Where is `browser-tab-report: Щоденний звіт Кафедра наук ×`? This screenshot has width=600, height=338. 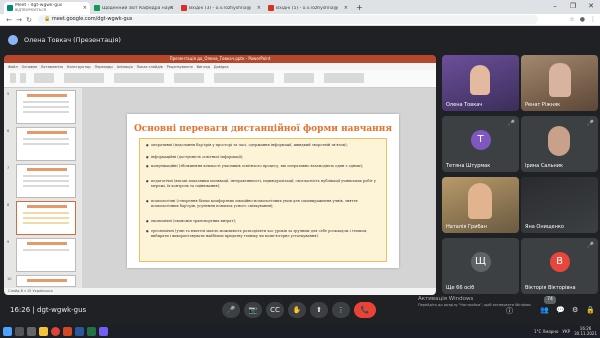 browser-tab-report: Щоденний звіт Кафедра наук × is located at coordinates (134, 8).